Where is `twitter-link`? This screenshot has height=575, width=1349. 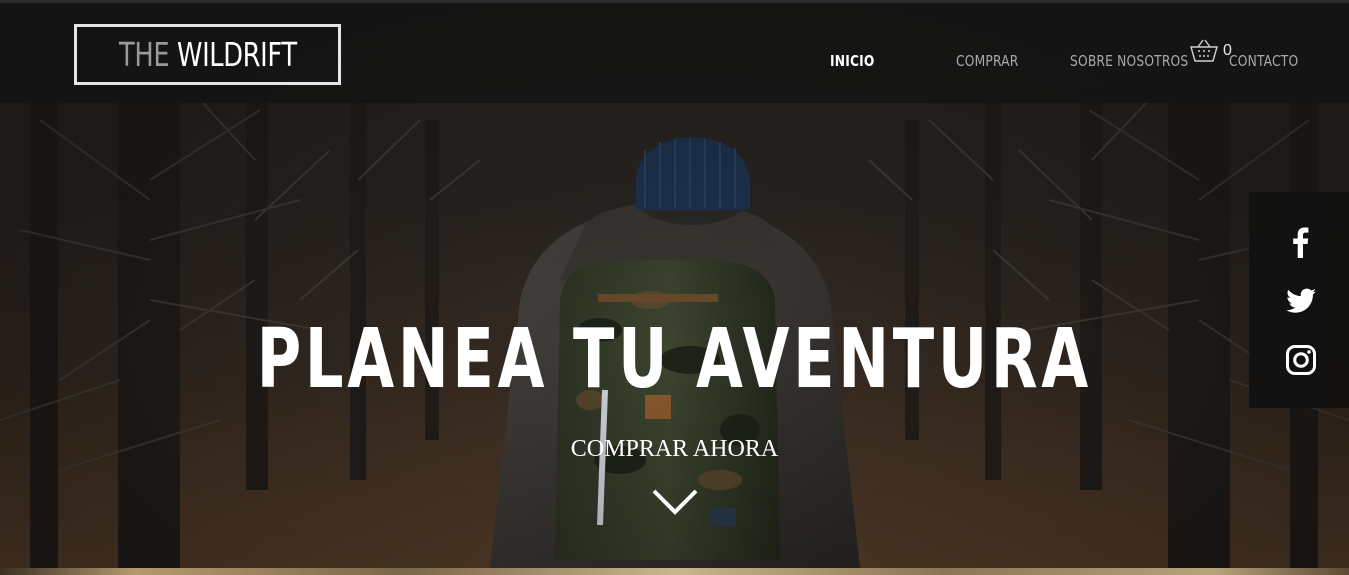
twitter-link is located at coordinates (1301, 300).